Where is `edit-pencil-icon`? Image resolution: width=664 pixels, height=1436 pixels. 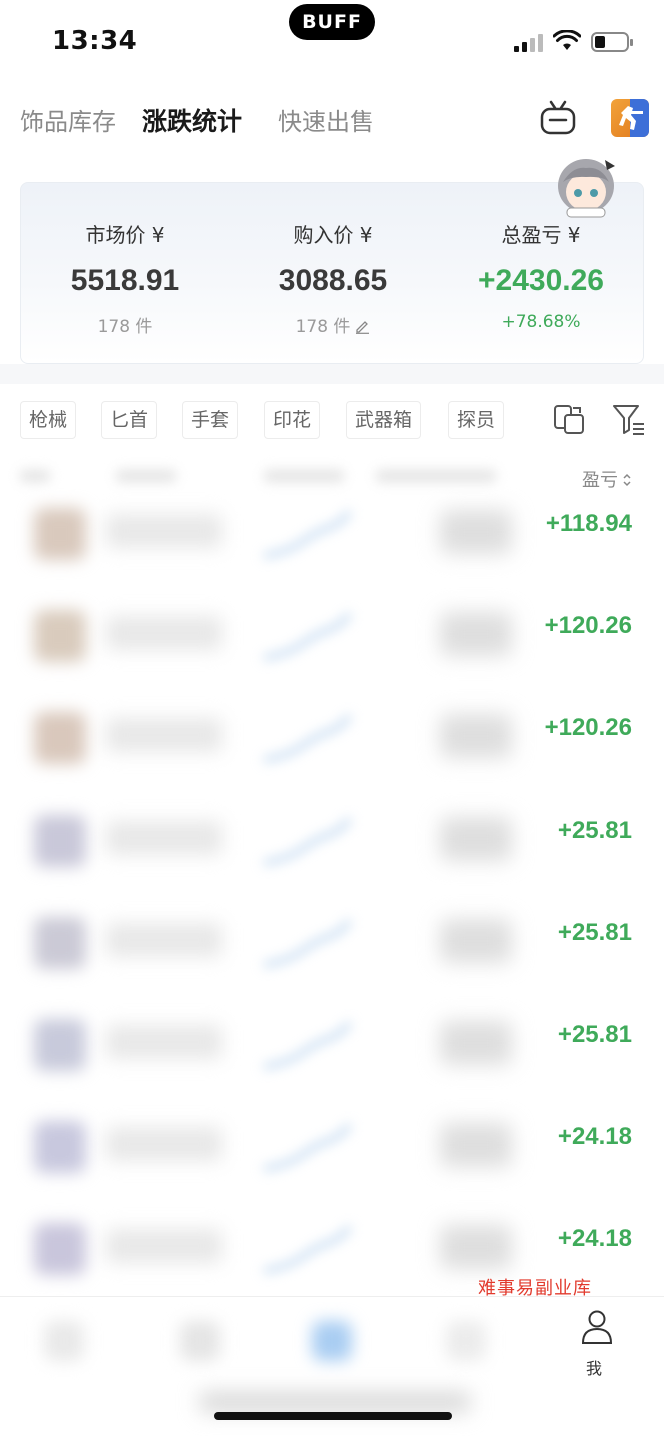 edit-pencil-icon is located at coordinates (362, 326).